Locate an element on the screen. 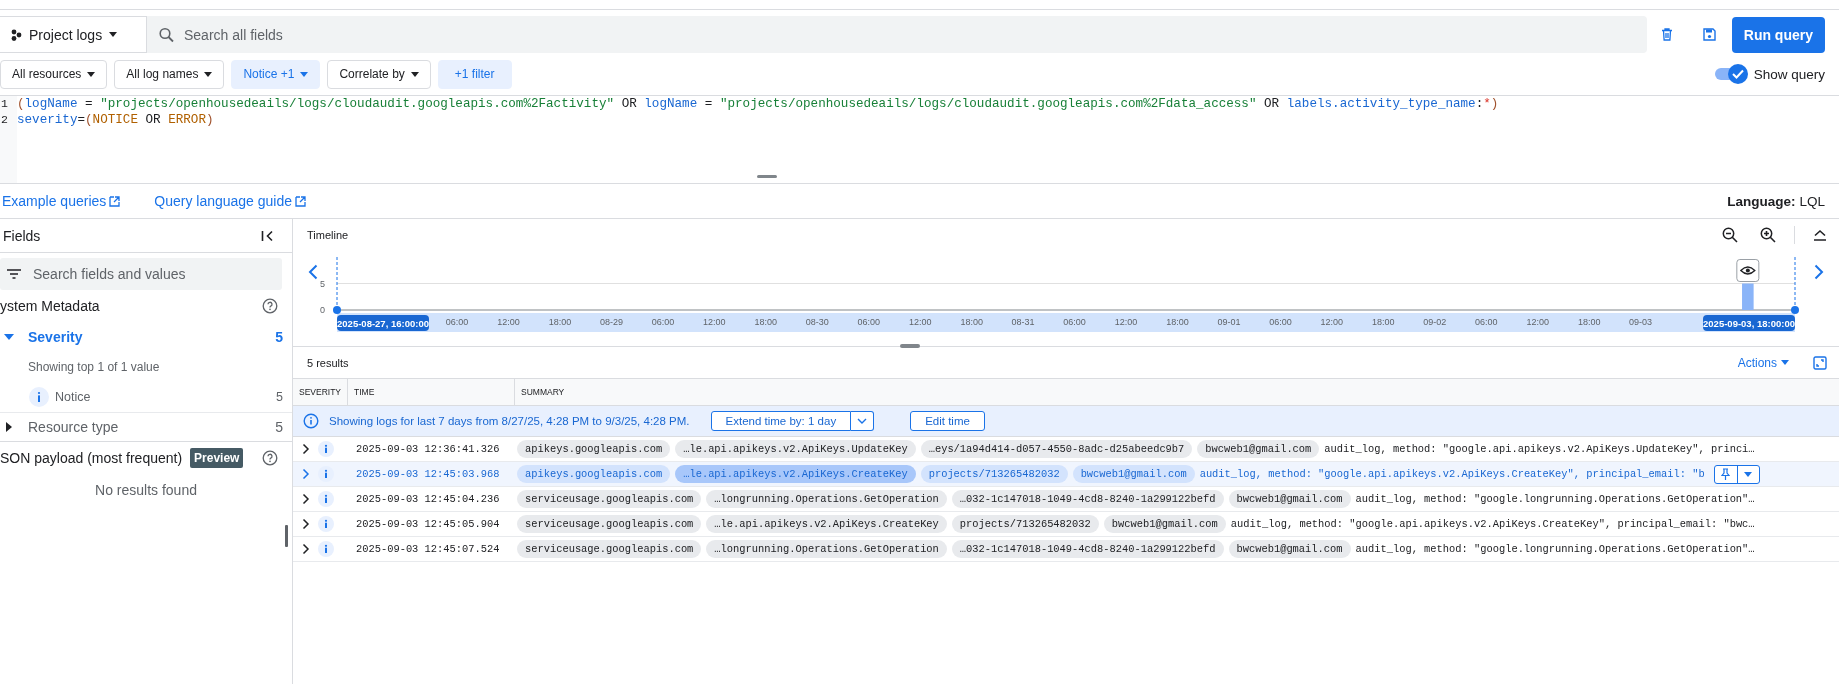 The height and width of the screenshot is (687, 1839). range-band is located at coordinates (1066, 322).